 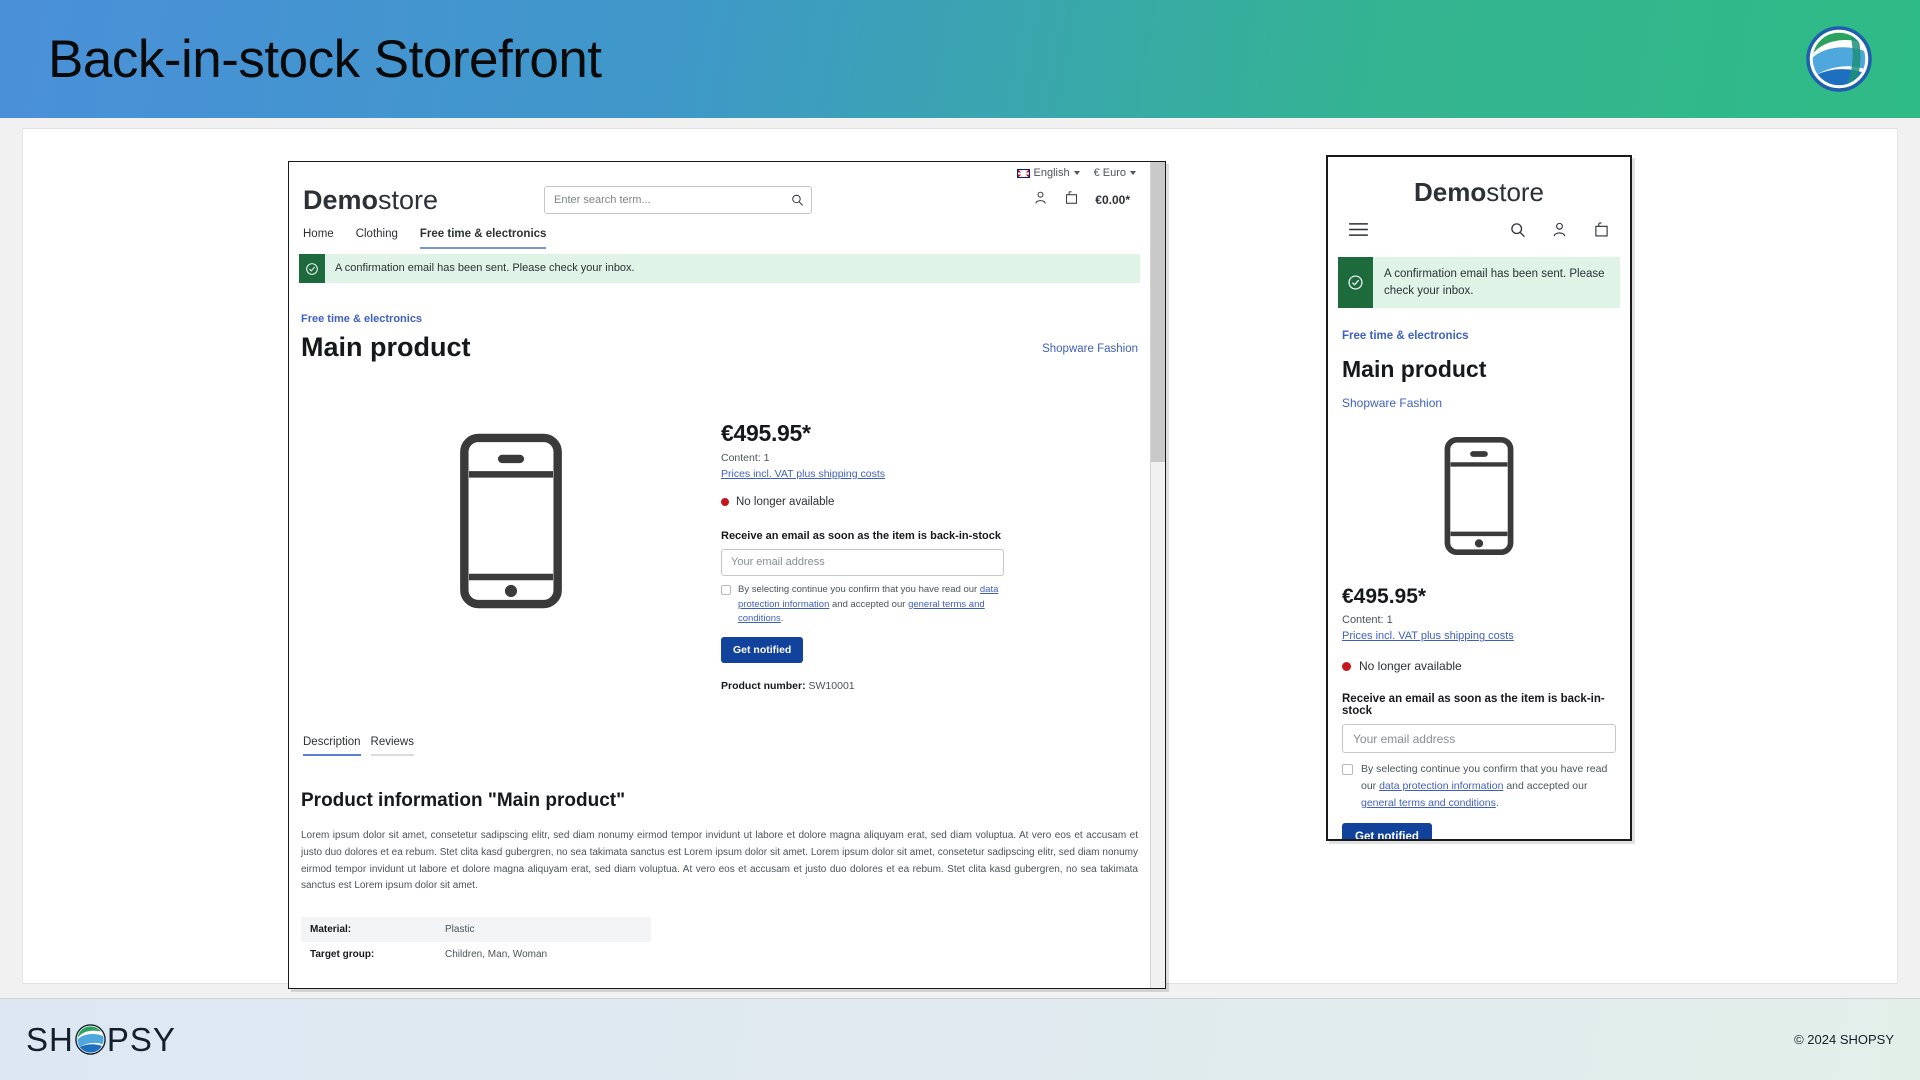 I want to click on manufacturer-link: Shopware Fashion, so click(x=1090, y=343).